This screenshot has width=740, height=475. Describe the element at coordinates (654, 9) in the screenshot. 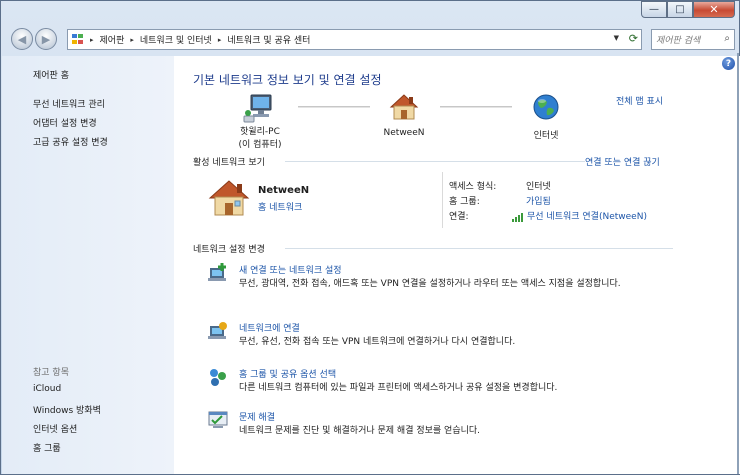

I see `minimize-button: —` at that location.